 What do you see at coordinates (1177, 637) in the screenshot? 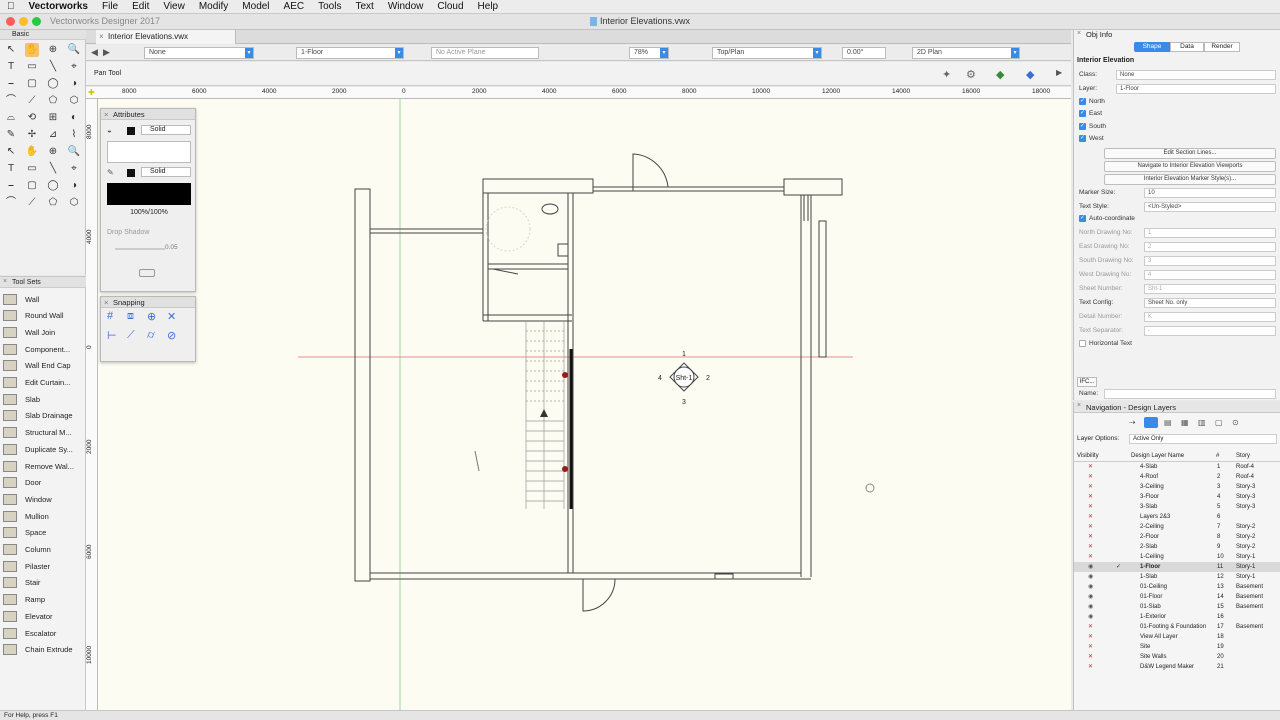
I see `layer-row: ✕ View All Layer 18` at bounding box center [1177, 637].